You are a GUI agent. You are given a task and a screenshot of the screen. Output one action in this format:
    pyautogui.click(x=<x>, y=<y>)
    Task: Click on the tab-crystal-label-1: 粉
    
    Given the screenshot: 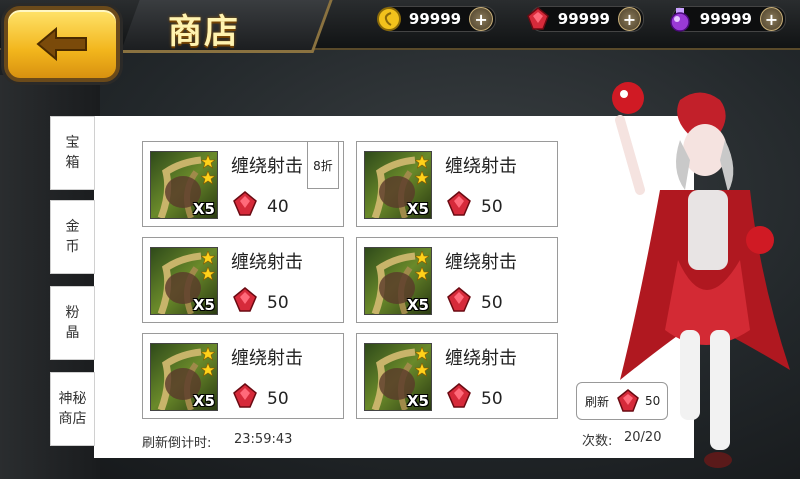 What is the action you would take?
    pyautogui.click(x=72, y=313)
    